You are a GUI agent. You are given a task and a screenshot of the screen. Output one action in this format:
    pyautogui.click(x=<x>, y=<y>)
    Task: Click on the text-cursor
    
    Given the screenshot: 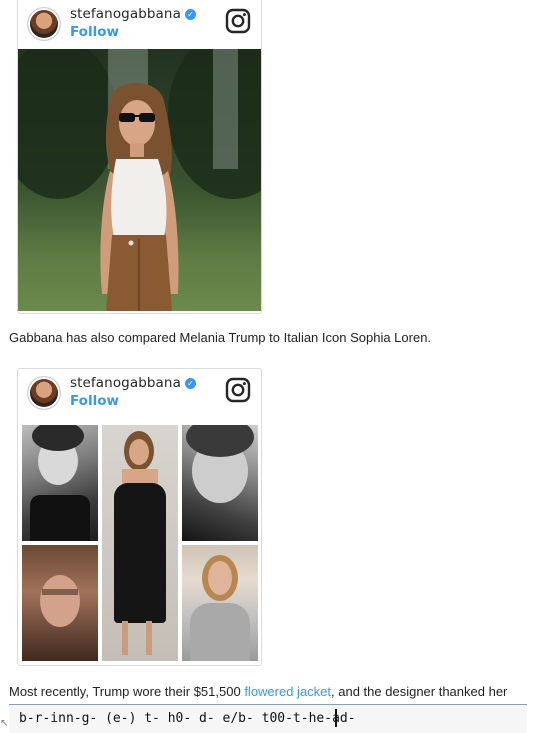 What is the action you would take?
    pyautogui.click(x=336, y=718)
    